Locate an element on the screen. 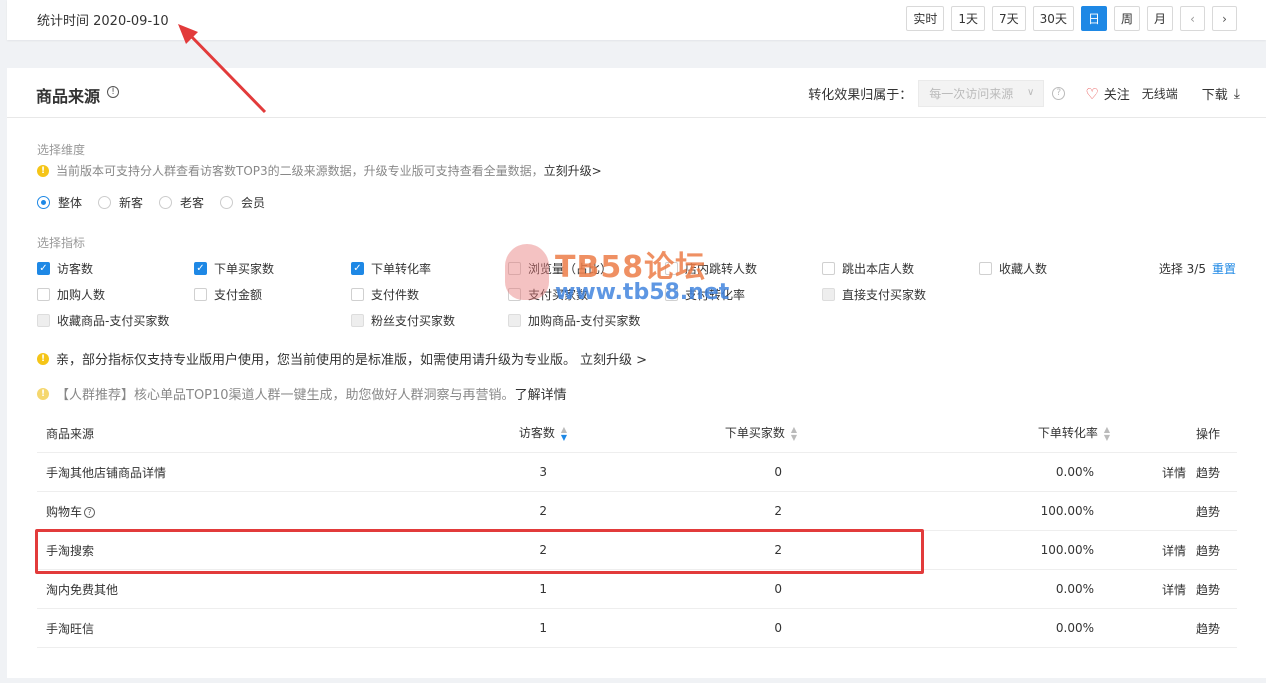 This screenshot has width=1266, height=683. date-range-group: 实时 1天 7天 30天 日 周 月 ‹ › is located at coordinates (1068, 18).